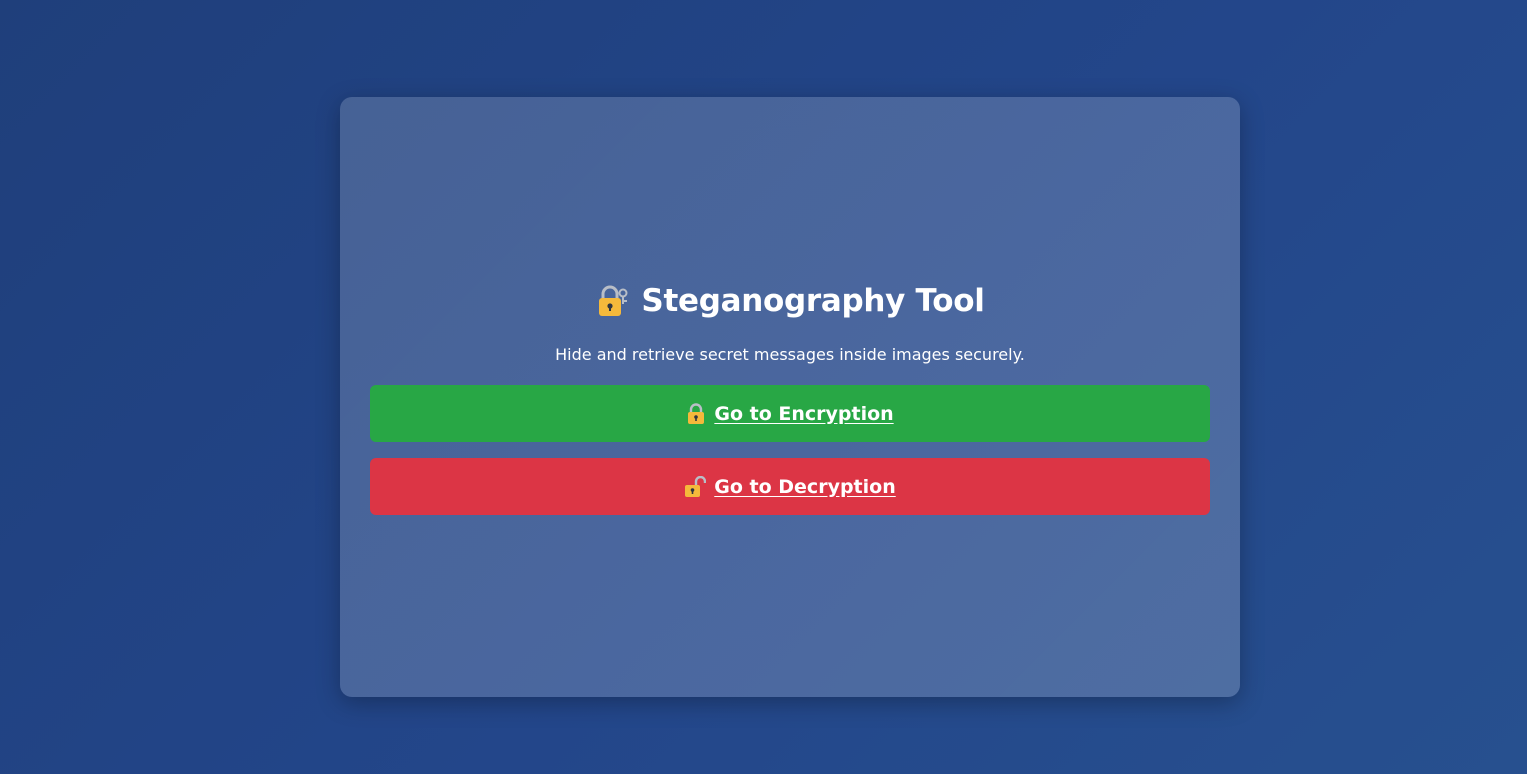 This screenshot has height=774, width=1527. What do you see at coordinates (695, 486) in the screenshot?
I see `open-lock-icon` at bounding box center [695, 486].